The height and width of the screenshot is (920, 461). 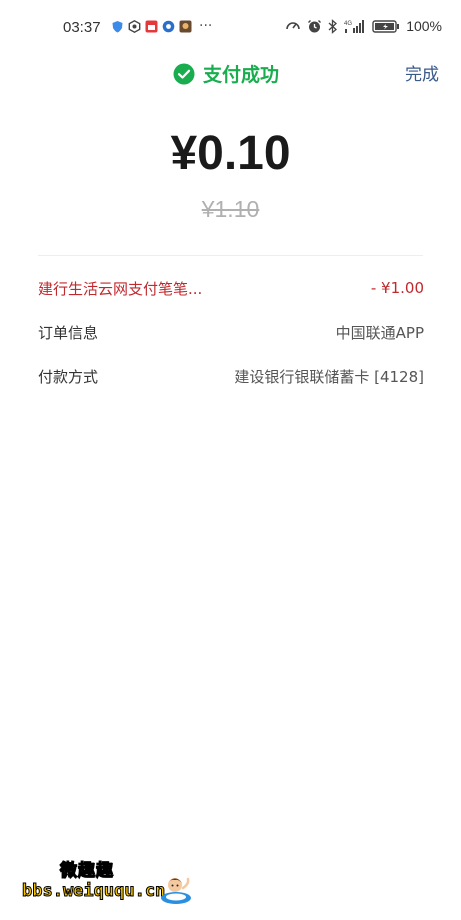 I want to click on success-indicator: 支付成功, so click(x=226, y=73).